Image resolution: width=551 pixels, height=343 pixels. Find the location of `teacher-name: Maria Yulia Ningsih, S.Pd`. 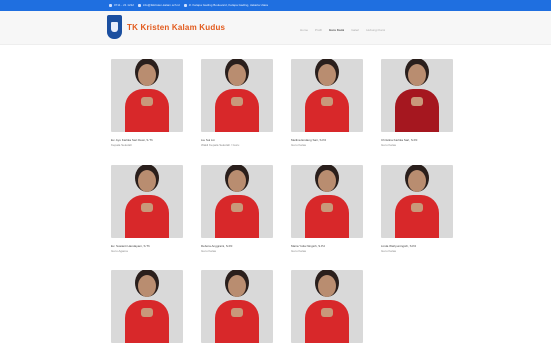

teacher-name: Maria Yulia Ningsih, S.Pd is located at coordinates (308, 246).